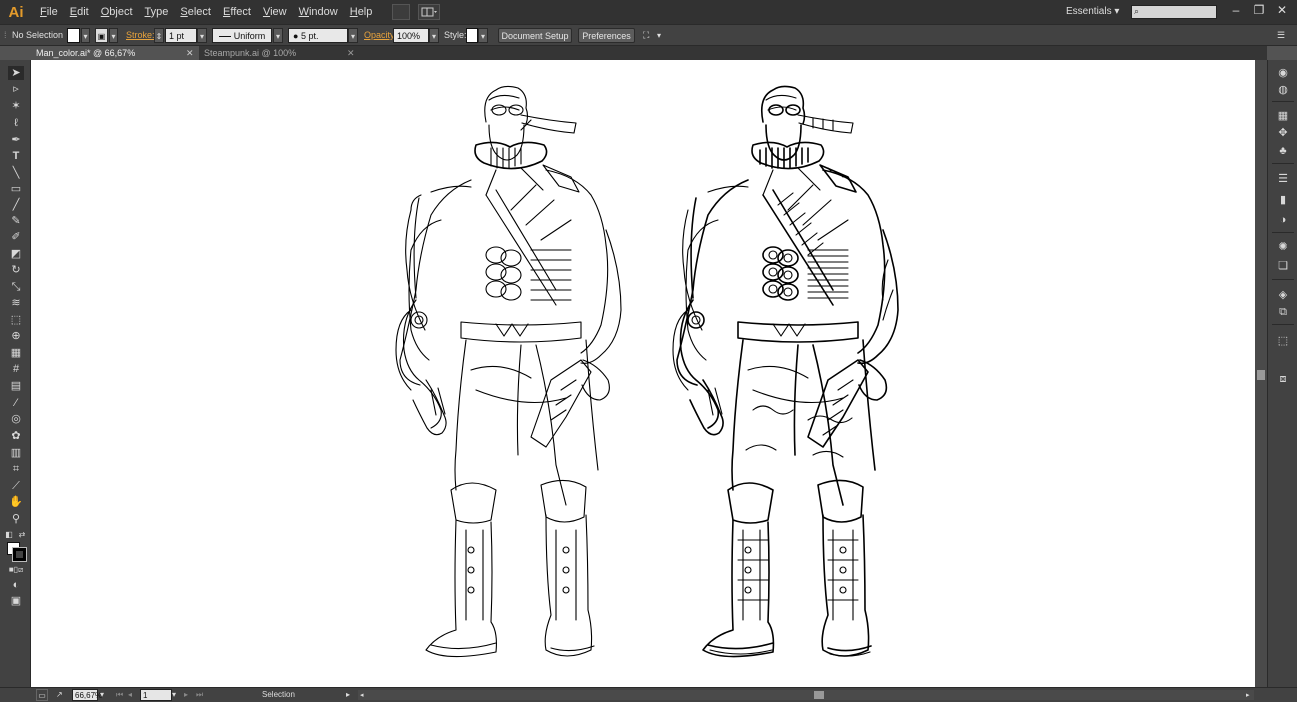 This screenshot has width=1297, height=702. Describe the element at coordinates (157, 12) in the screenshot. I see `menu-type: Type` at that location.